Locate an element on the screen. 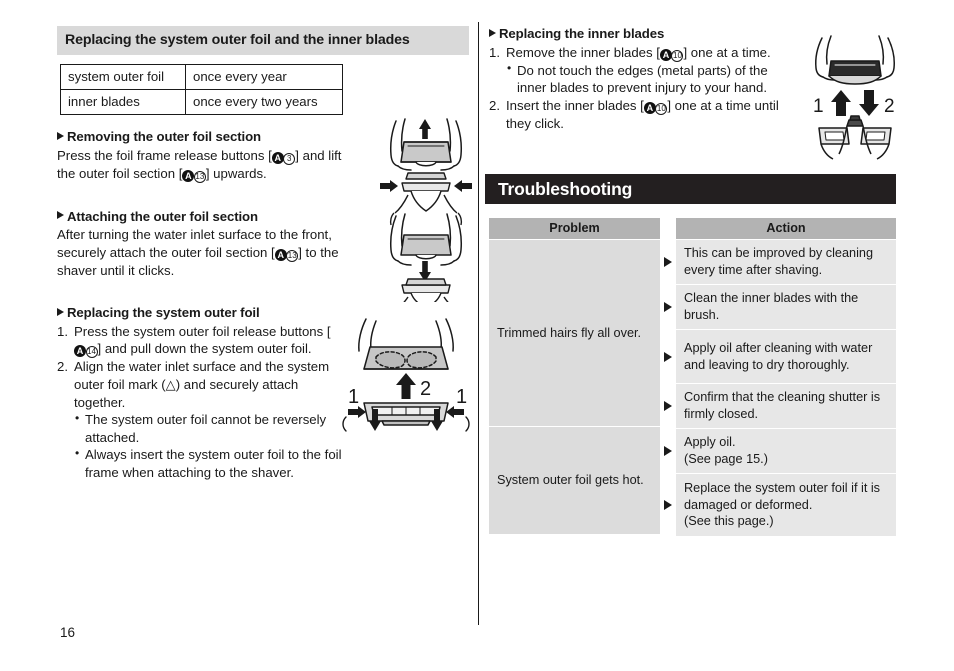 This screenshot has width=954, height=671. remove-and-attach-foil-illustration is located at coordinates (426, 209).